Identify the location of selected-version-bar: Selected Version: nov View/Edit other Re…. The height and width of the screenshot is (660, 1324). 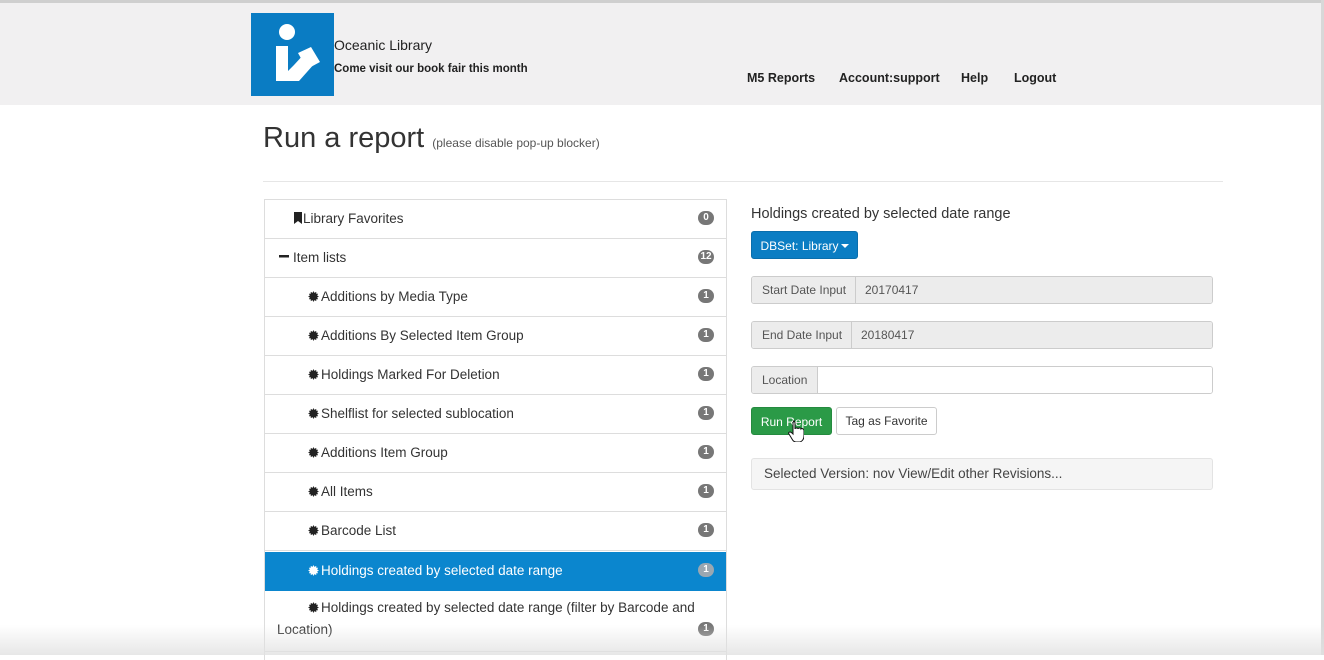
(982, 474).